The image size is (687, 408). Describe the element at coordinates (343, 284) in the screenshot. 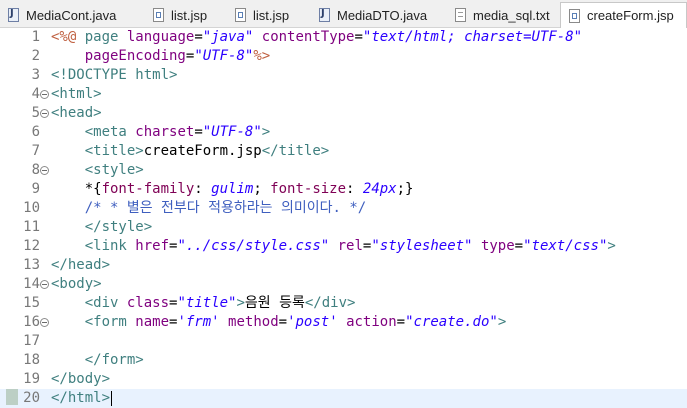

I see `code-line: 14 <body>` at that location.